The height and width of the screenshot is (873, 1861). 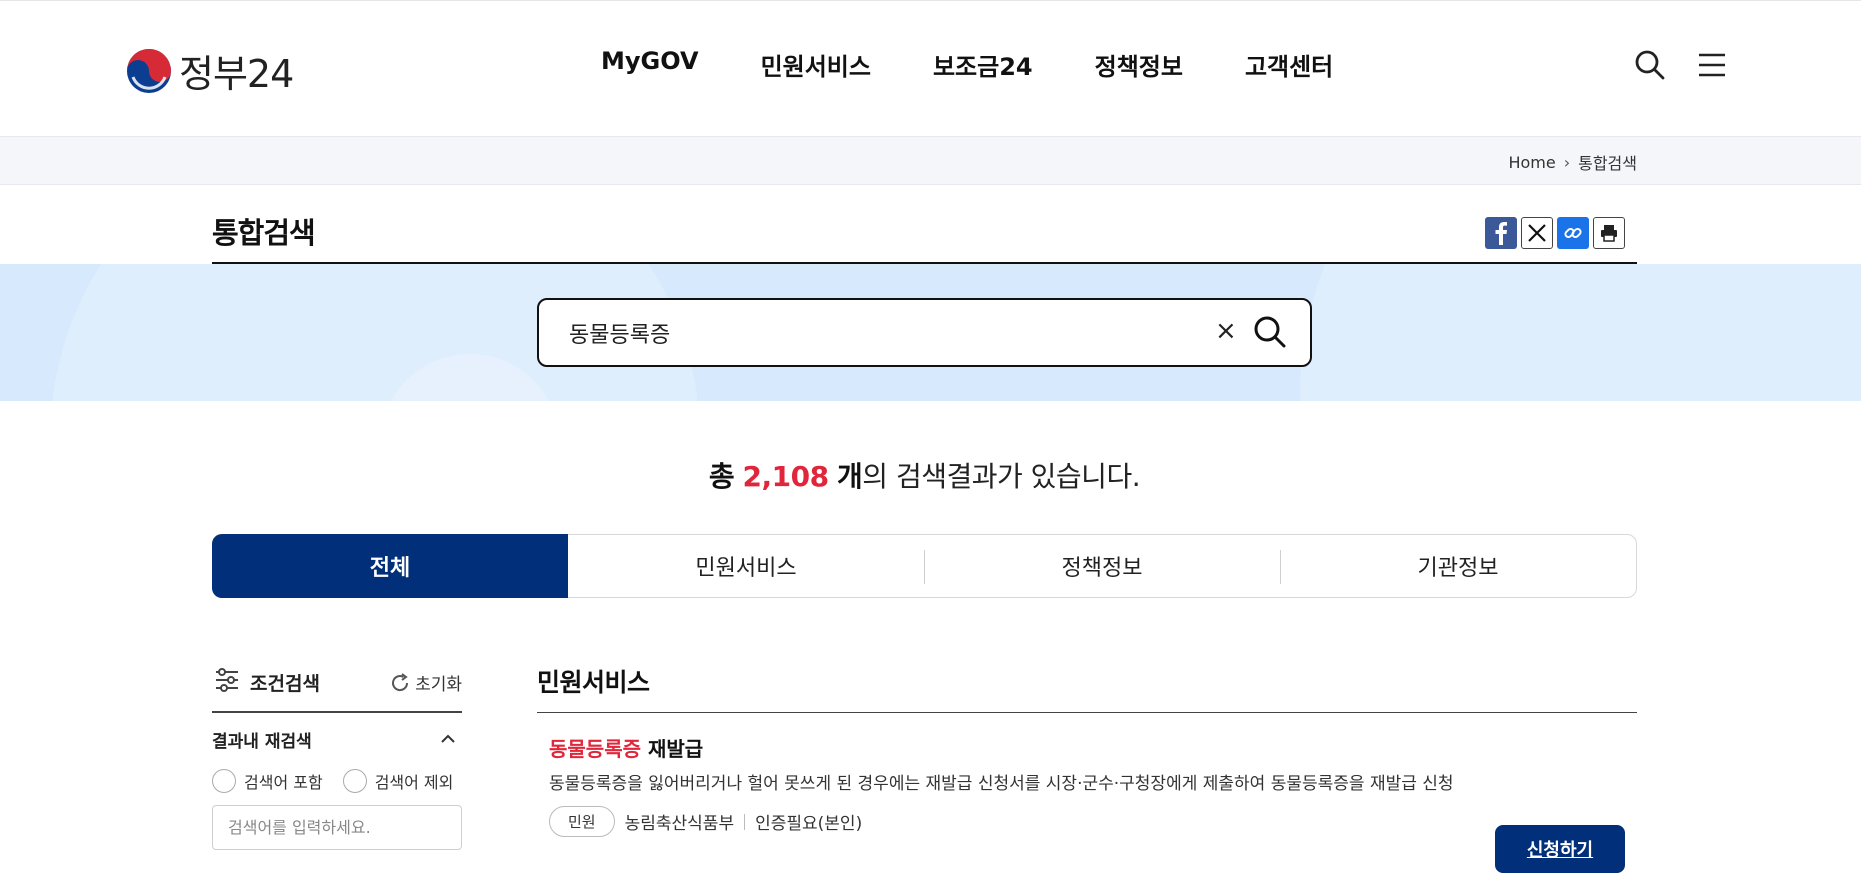 I want to click on facebook-share-button, so click(x=1501, y=233).